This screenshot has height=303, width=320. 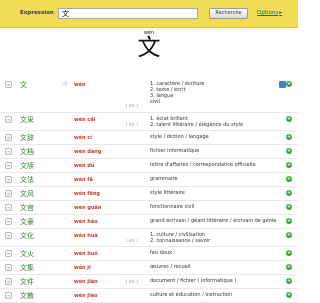 I want to click on entry-definition: culture et éducation / instruction, so click(x=191, y=295).